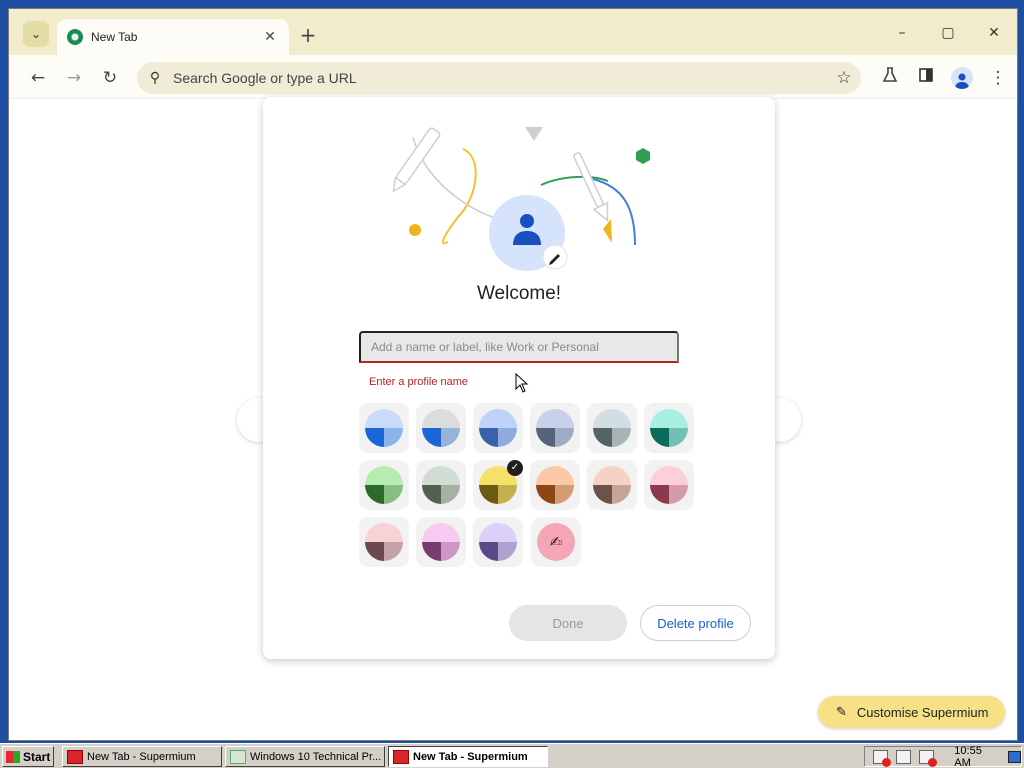 This screenshot has height=768, width=1024. I want to click on color-swatch-blue-grey, so click(612, 428).